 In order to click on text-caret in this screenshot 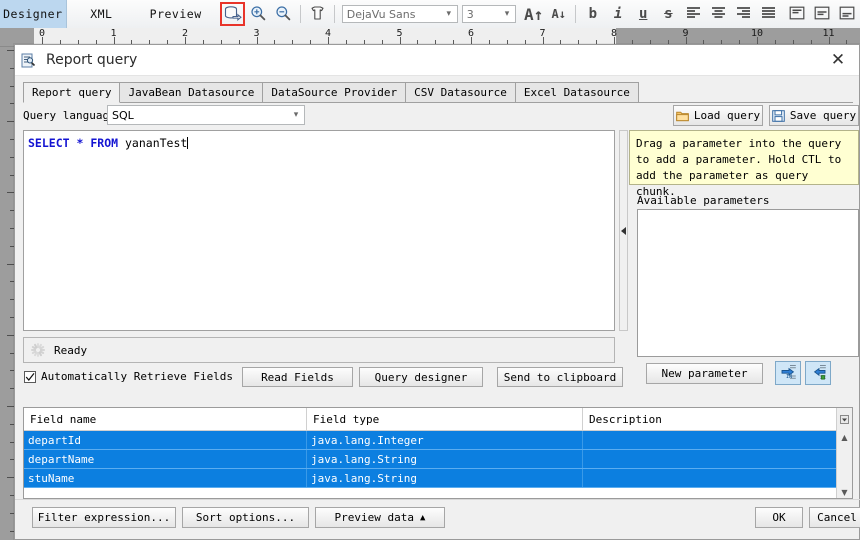, I will do `click(188, 143)`.